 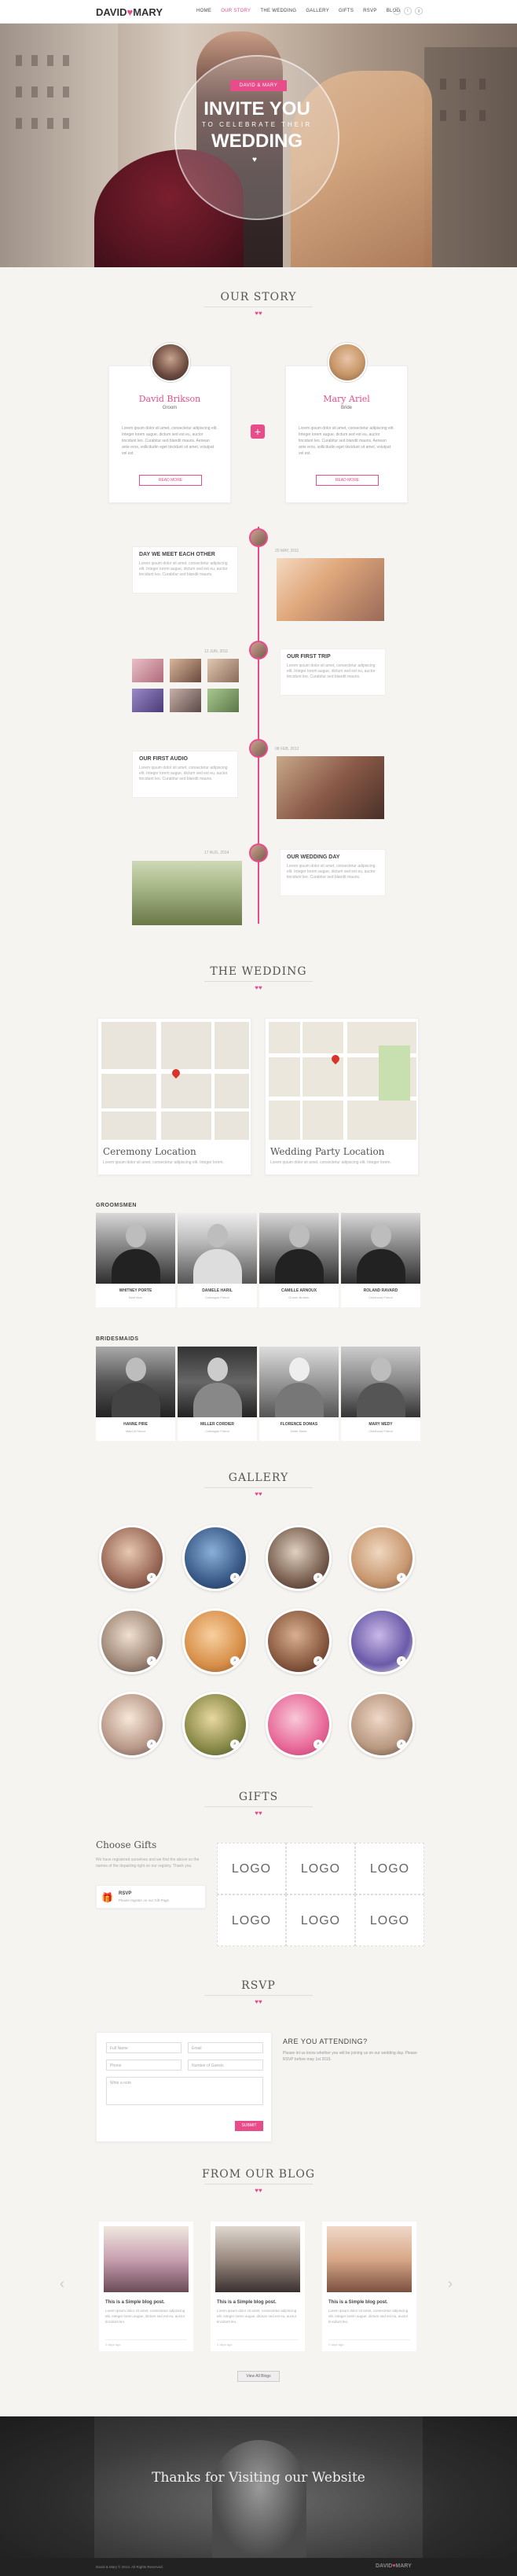 What do you see at coordinates (249, 2126) in the screenshot?
I see `submit-button: SUBMIT` at bounding box center [249, 2126].